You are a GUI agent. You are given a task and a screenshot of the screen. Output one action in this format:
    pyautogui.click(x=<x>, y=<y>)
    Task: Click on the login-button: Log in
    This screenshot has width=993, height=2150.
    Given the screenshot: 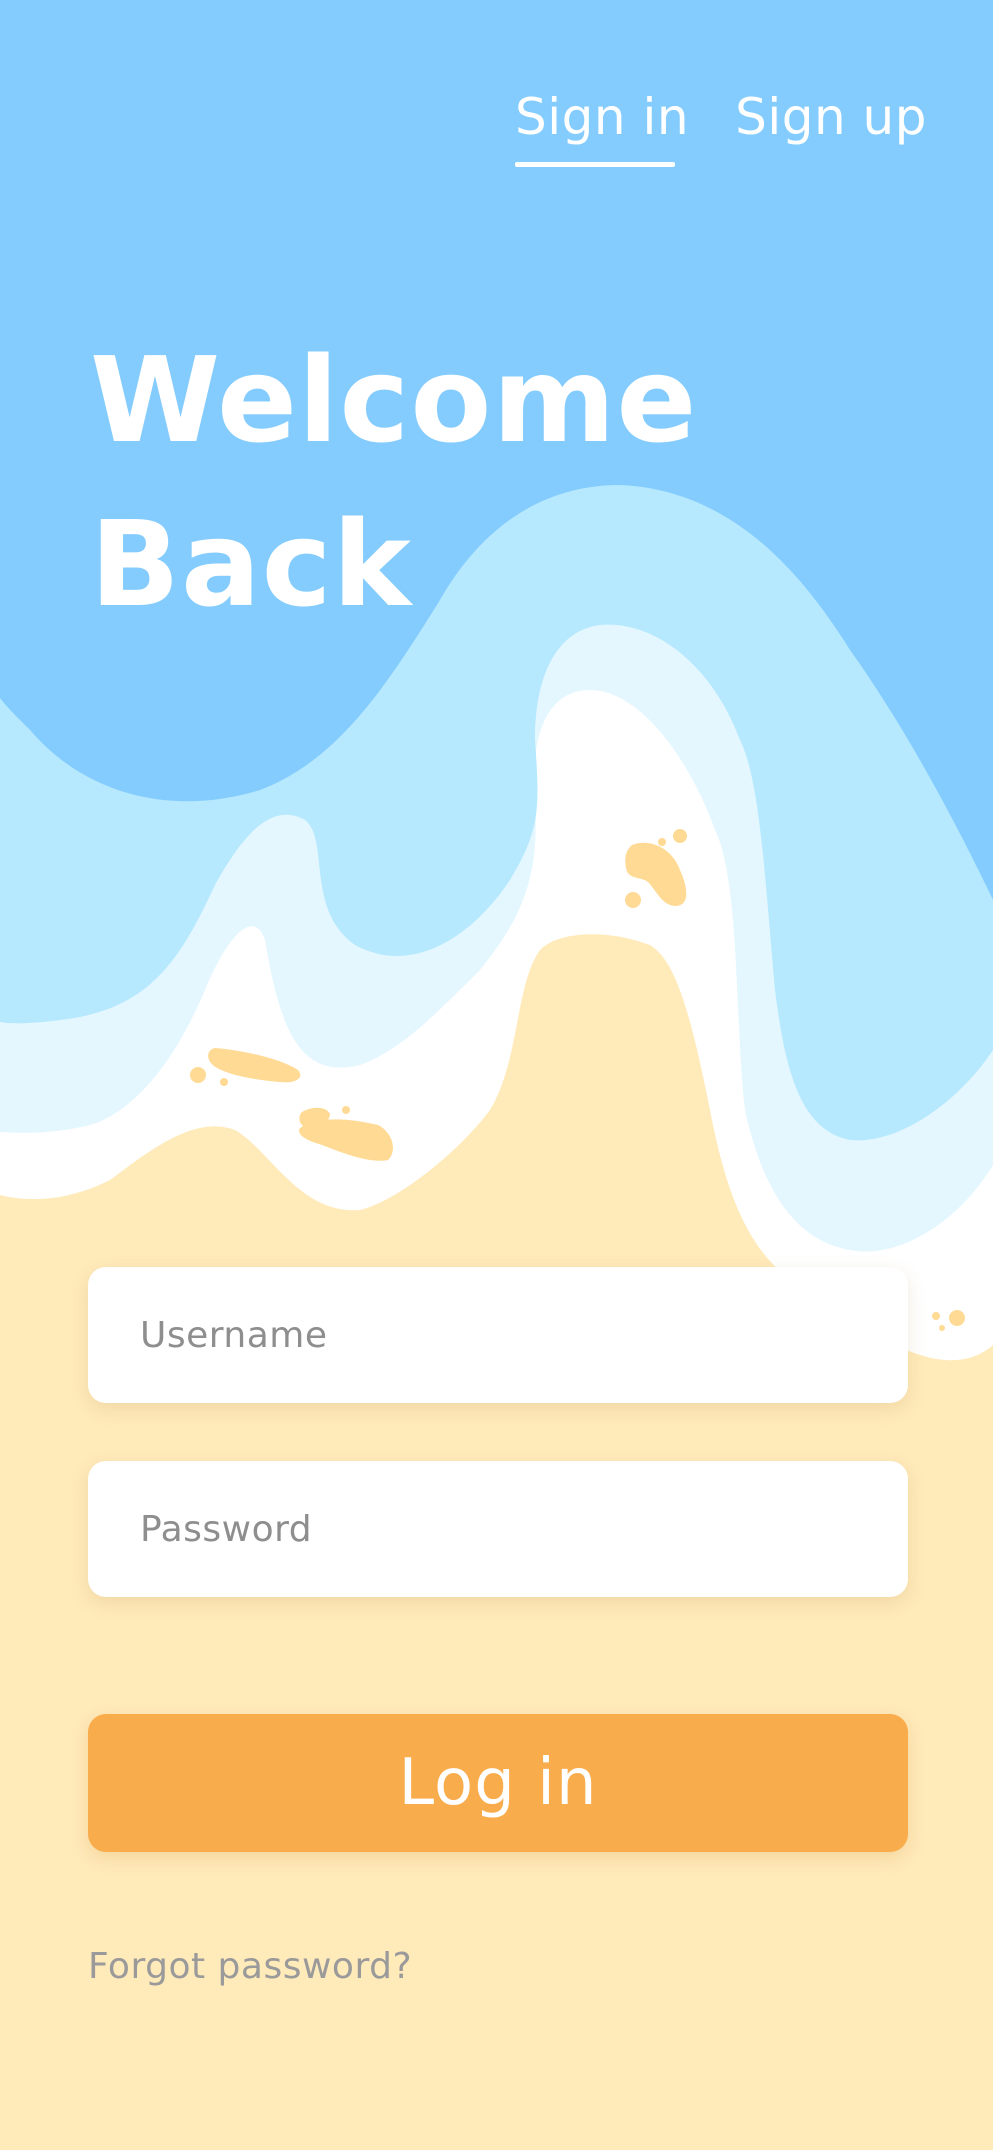 What is the action you would take?
    pyautogui.click(x=498, y=1783)
    